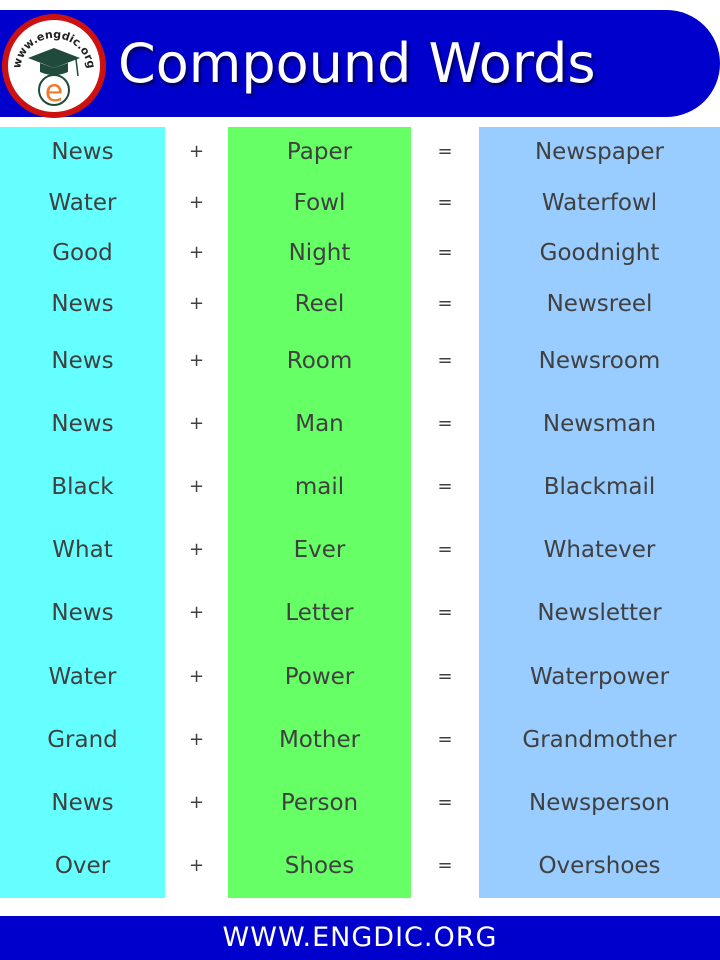 The height and width of the screenshot is (960, 720). Describe the element at coordinates (360, 803) in the screenshot. I see `table-row: News + Person = Newsperson` at that location.